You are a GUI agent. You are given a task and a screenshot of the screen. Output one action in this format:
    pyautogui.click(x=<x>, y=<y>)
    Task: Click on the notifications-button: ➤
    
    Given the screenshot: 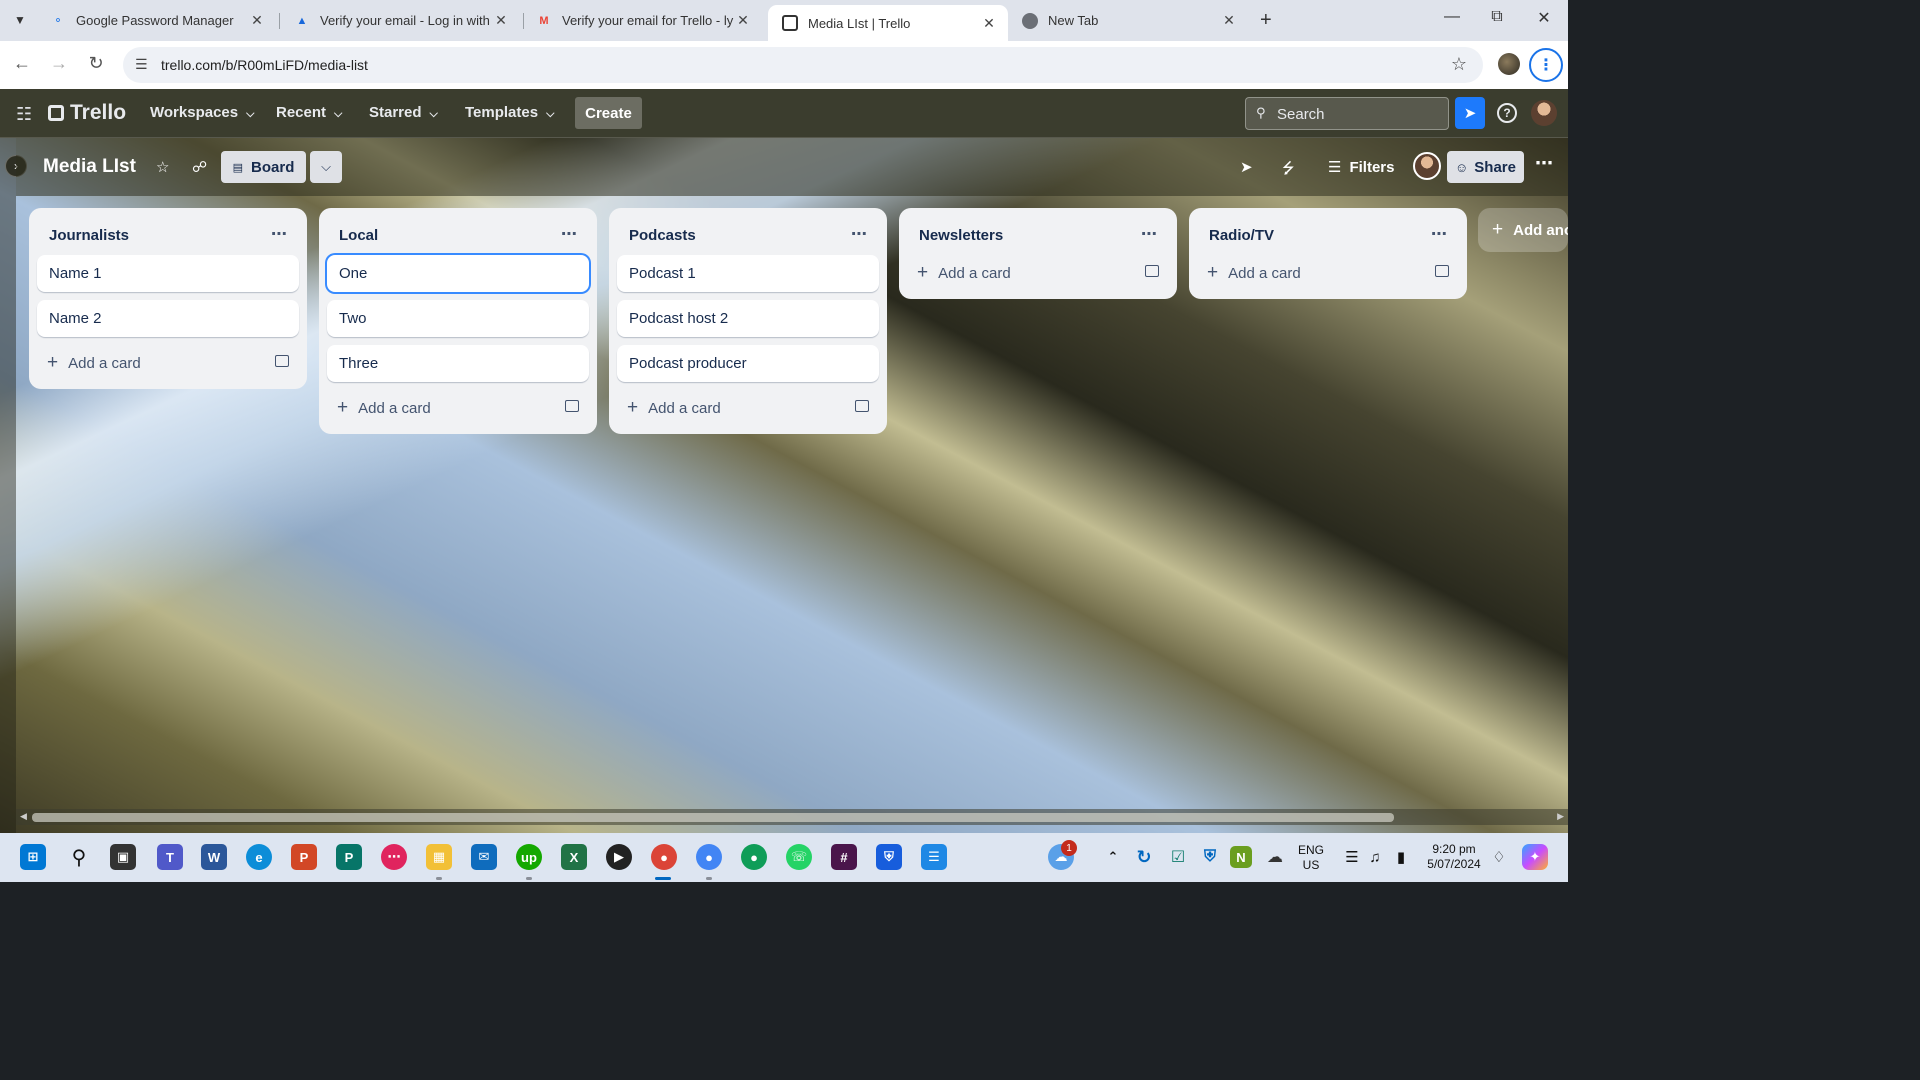 What is the action you would take?
    pyautogui.click(x=1470, y=113)
    